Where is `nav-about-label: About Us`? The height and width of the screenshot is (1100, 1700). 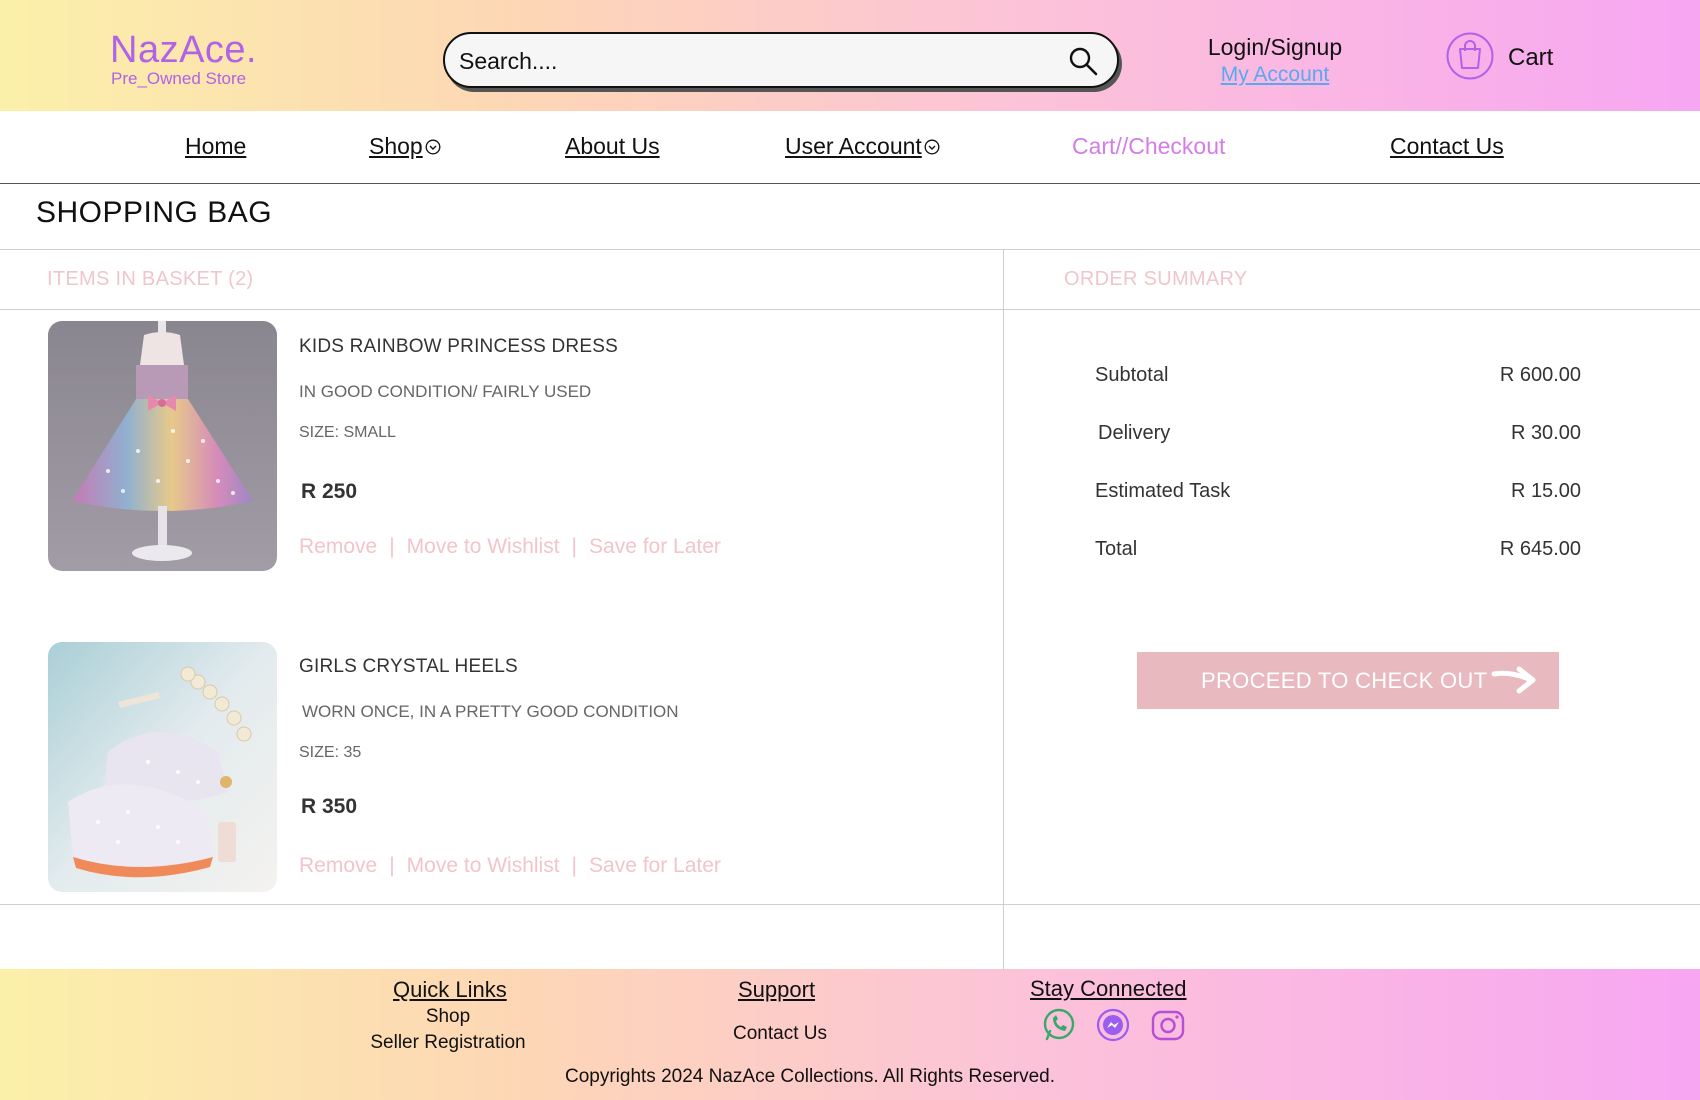 nav-about-label: About Us is located at coordinates (612, 146).